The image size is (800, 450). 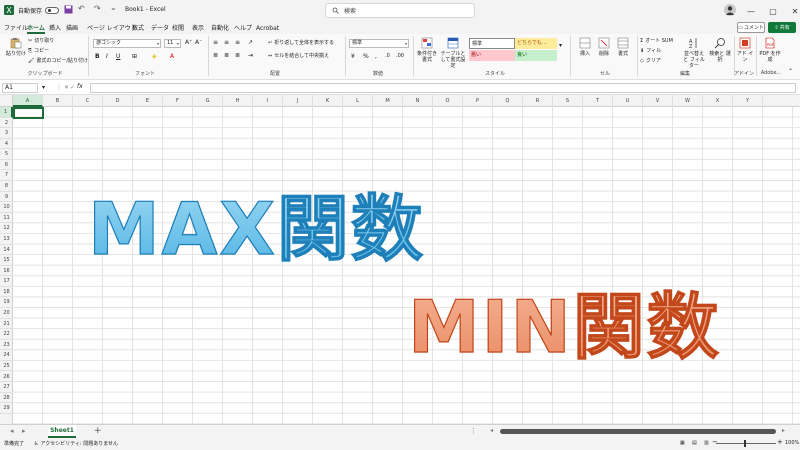 I want to click on avatar, so click(x=730, y=10).